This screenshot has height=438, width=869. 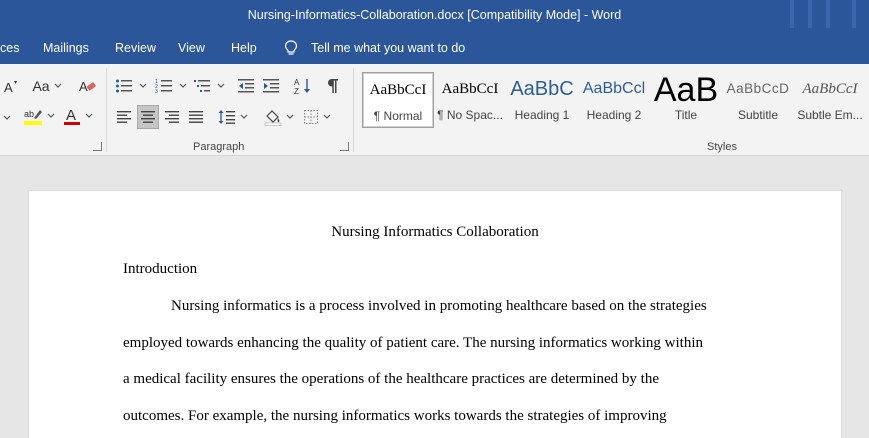 I want to click on tab-mailings: Mailings, so click(x=66, y=48).